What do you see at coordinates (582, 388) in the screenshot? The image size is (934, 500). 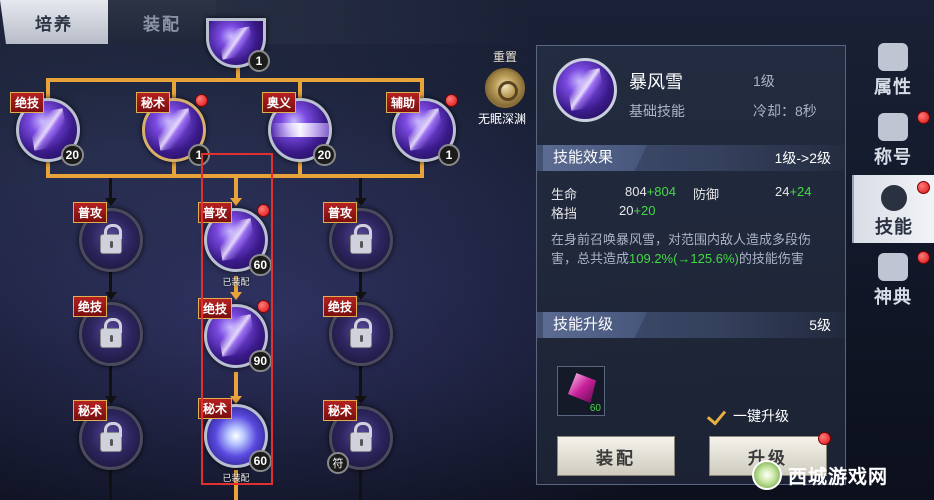 I see `gem-icon` at bounding box center [582, 388].